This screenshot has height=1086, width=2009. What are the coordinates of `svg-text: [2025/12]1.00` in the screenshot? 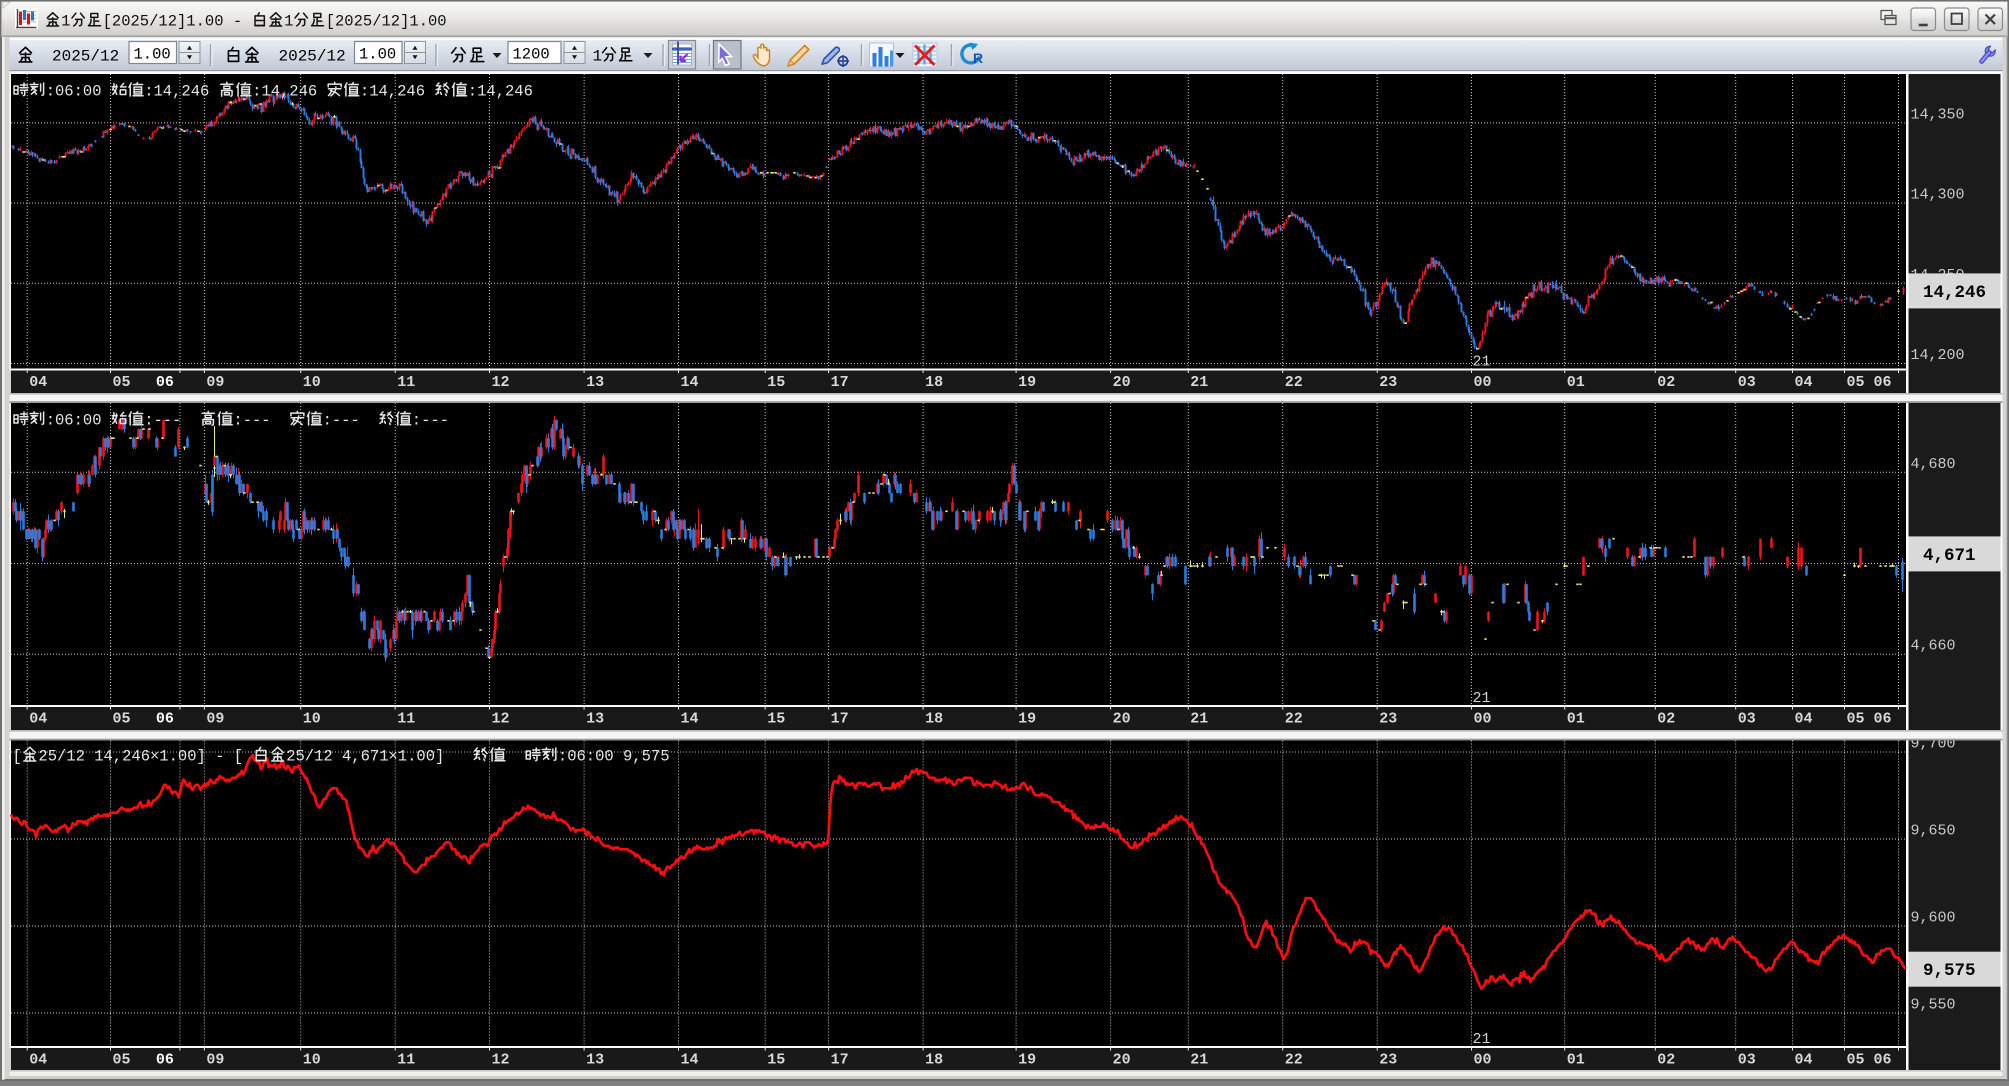 It's located at (386, 22).